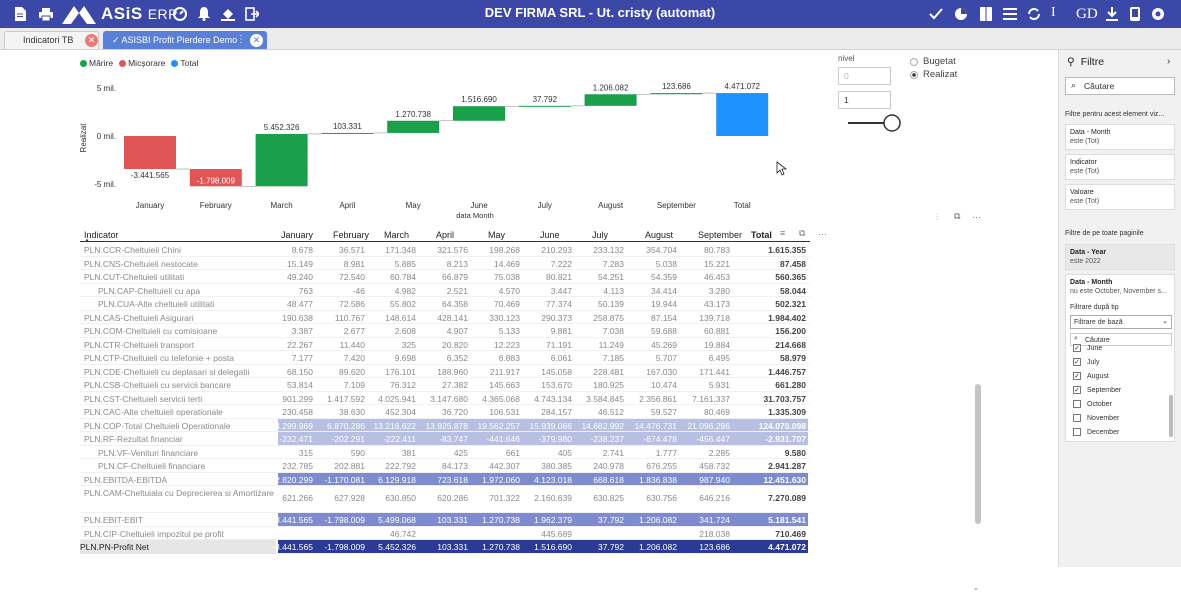 This screenshot has height=592, width=1181. I want to click on nivel-min-input: 0, so click(864, 76).